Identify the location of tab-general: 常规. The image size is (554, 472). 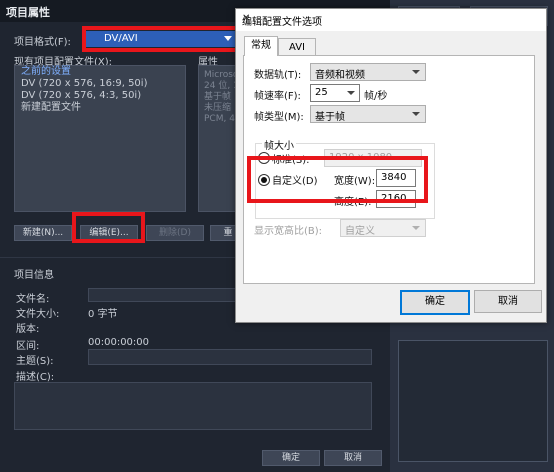
(261, 46).